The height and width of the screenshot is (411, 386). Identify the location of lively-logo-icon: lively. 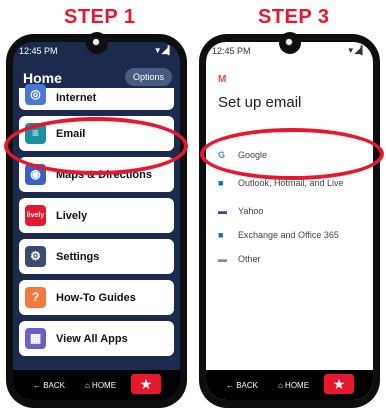
(35, 215).